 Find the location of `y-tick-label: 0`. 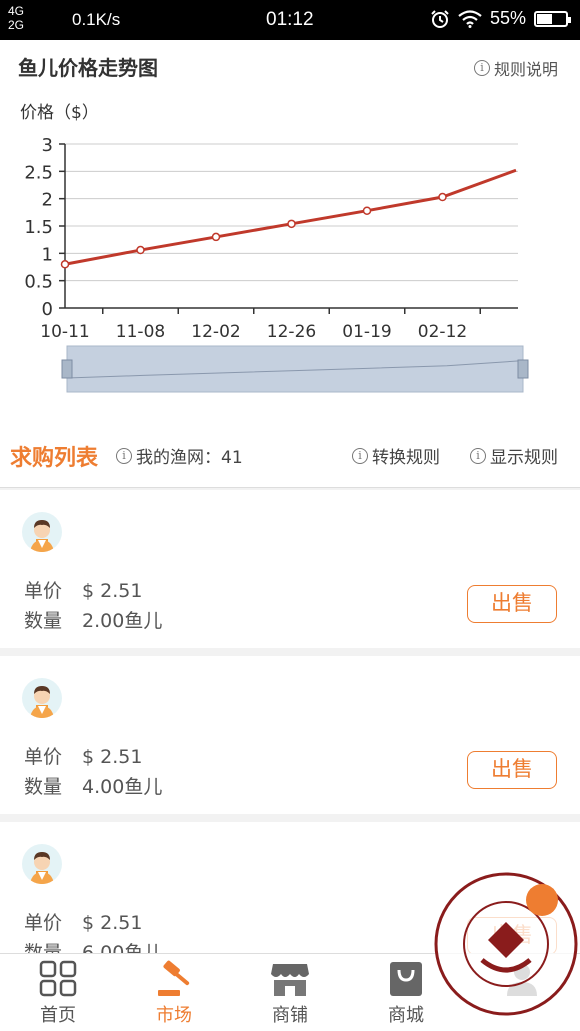

y-tick-label: 0 is located at coordinates (47, 309).